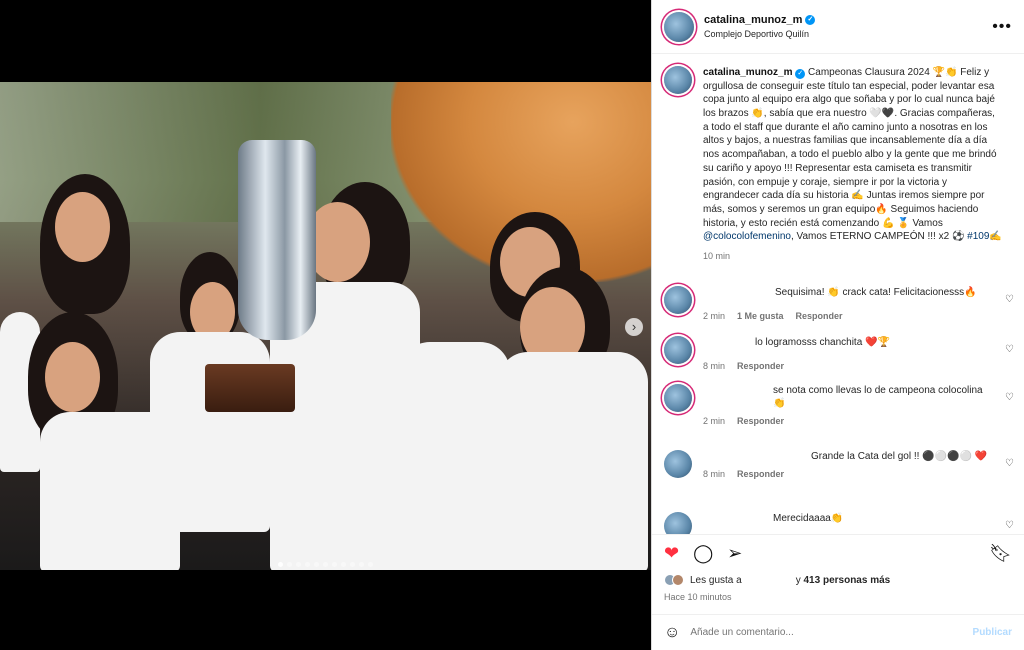 This screenshot has width=1024, height=650. Describe the element at coordinates (1000, 553) in the screenshot. I see `bookmark-icon: 🔖︎` at that location.